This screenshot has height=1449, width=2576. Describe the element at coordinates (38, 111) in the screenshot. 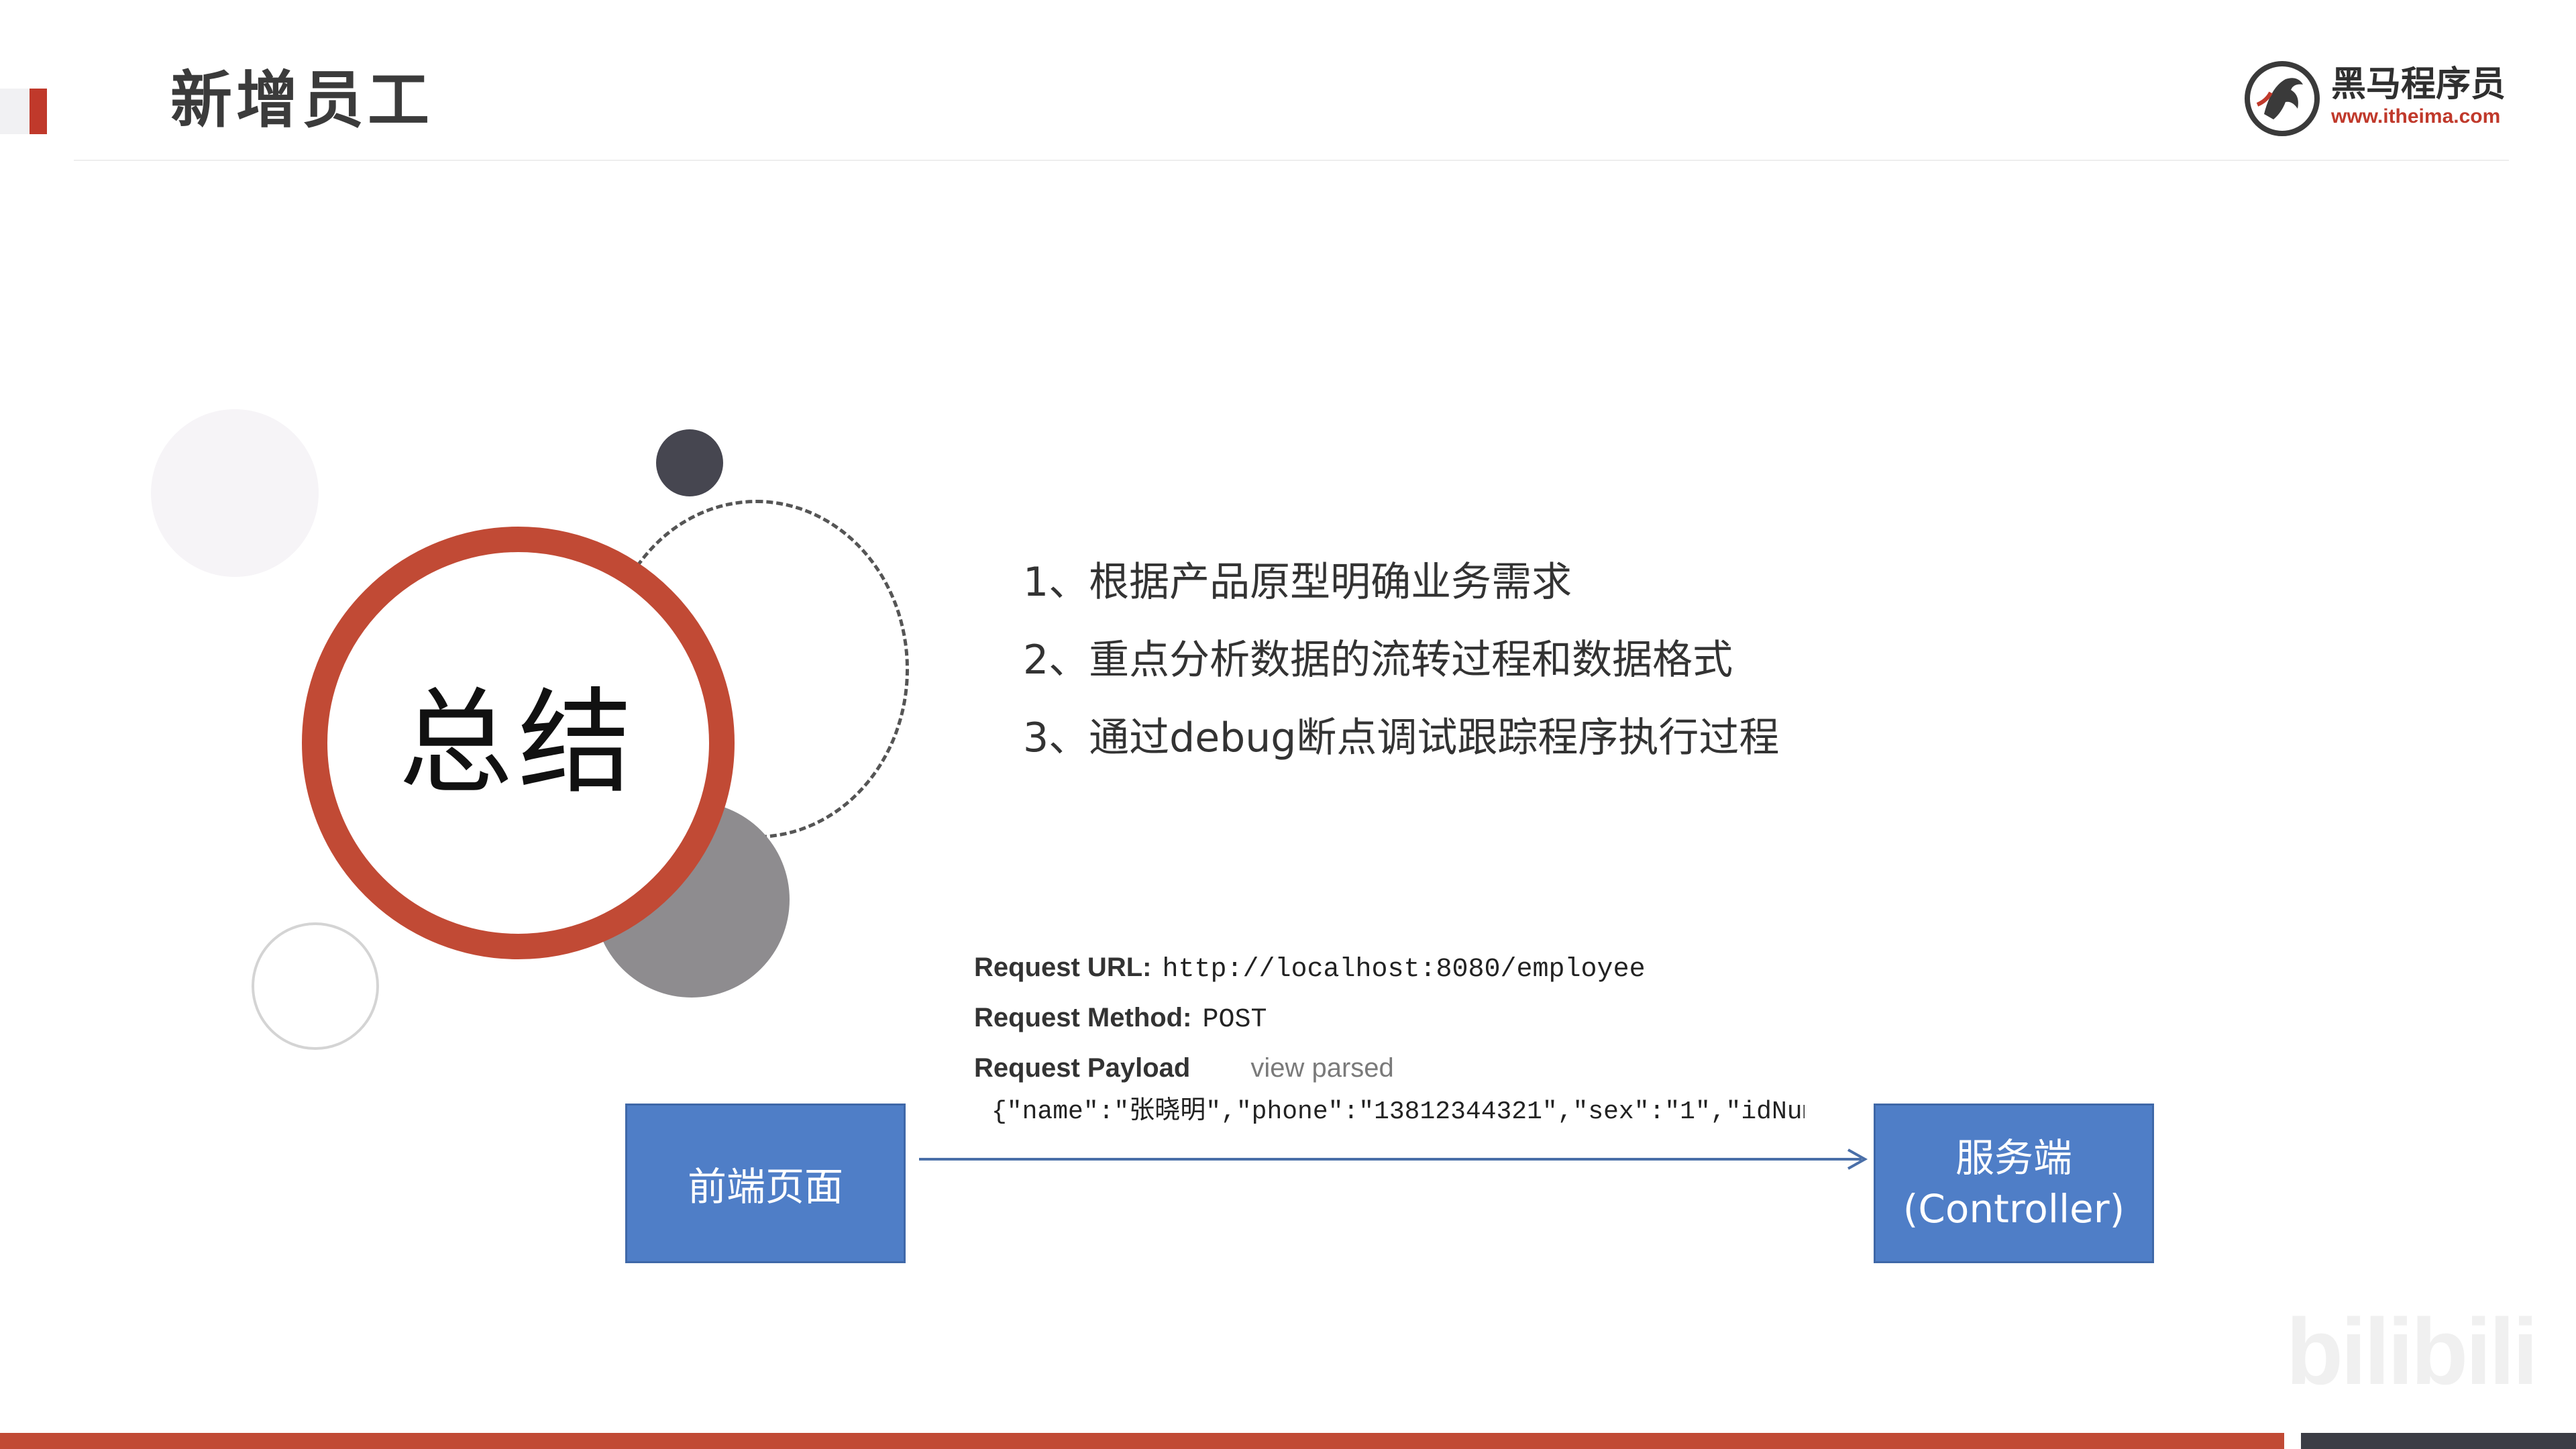

I see `title-red-marker` at that location.